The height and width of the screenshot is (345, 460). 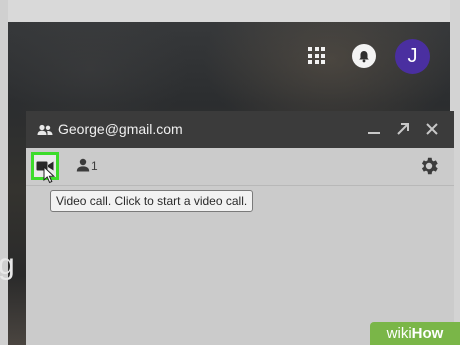 What do you see at coordinates (4, 172) in the screenshot?
I see `left-edge` at bounding box center [4, 172].